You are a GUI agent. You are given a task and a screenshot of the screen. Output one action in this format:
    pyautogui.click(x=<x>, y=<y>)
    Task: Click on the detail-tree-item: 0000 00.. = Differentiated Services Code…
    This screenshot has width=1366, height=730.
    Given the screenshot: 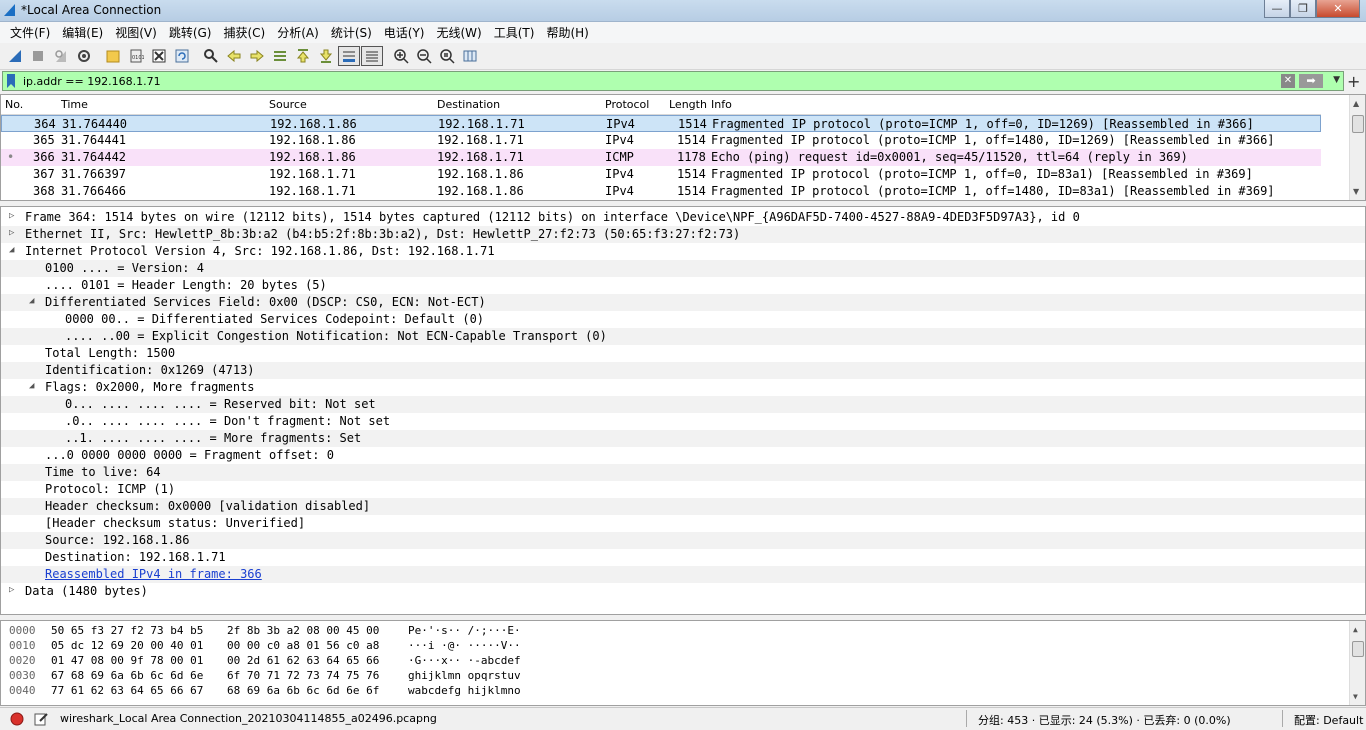 What is the action you would take?
    pyautogui.click(x=683, y=319)
    